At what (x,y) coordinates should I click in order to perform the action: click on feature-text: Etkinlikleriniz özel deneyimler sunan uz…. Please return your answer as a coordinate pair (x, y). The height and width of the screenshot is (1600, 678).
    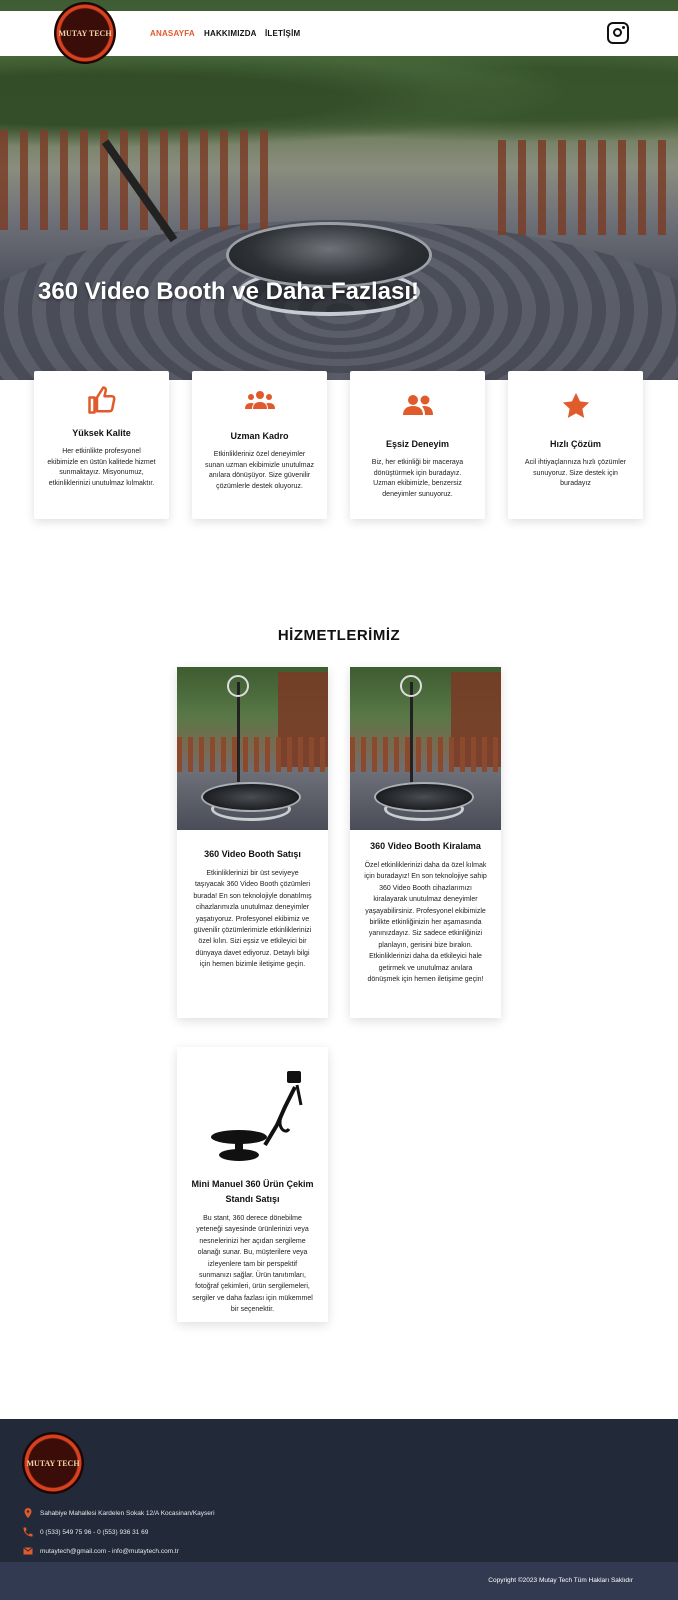
    Looking at the image, I should click on (259, 470).